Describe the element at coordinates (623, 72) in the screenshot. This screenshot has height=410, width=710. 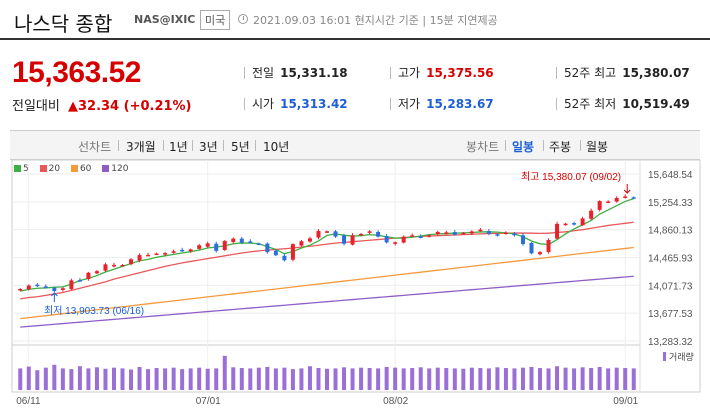
I see `stat-52w-high: 52주 최고 15,380.07` at that location.